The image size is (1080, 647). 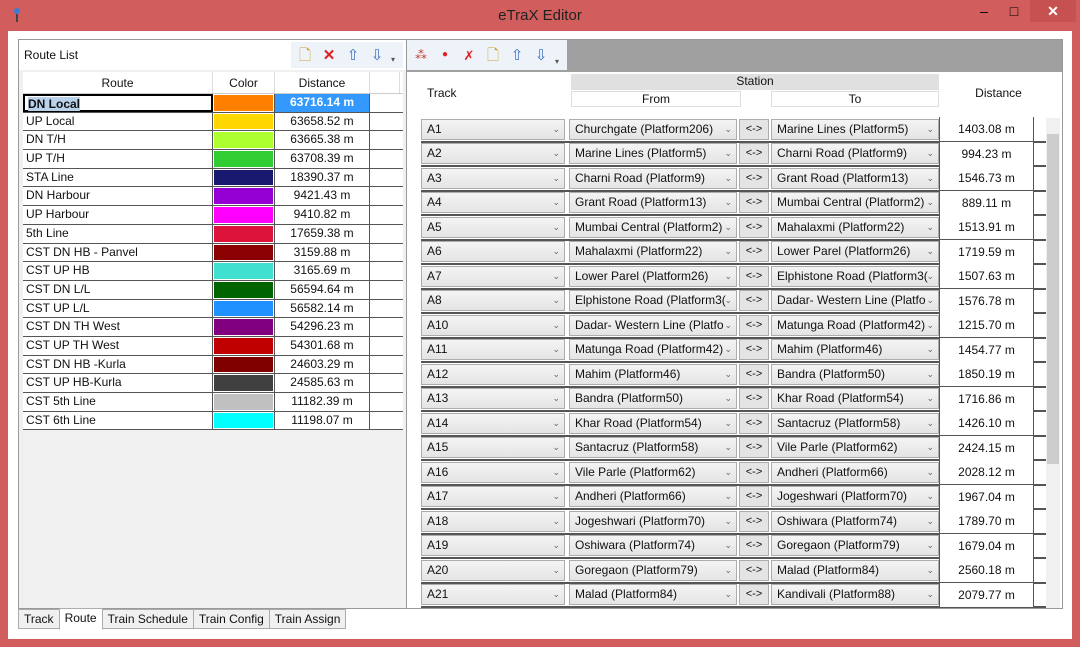 I want to click on from-station-combo: Marine Lines (Platform5) ⌄, so click(x=653, y=154).